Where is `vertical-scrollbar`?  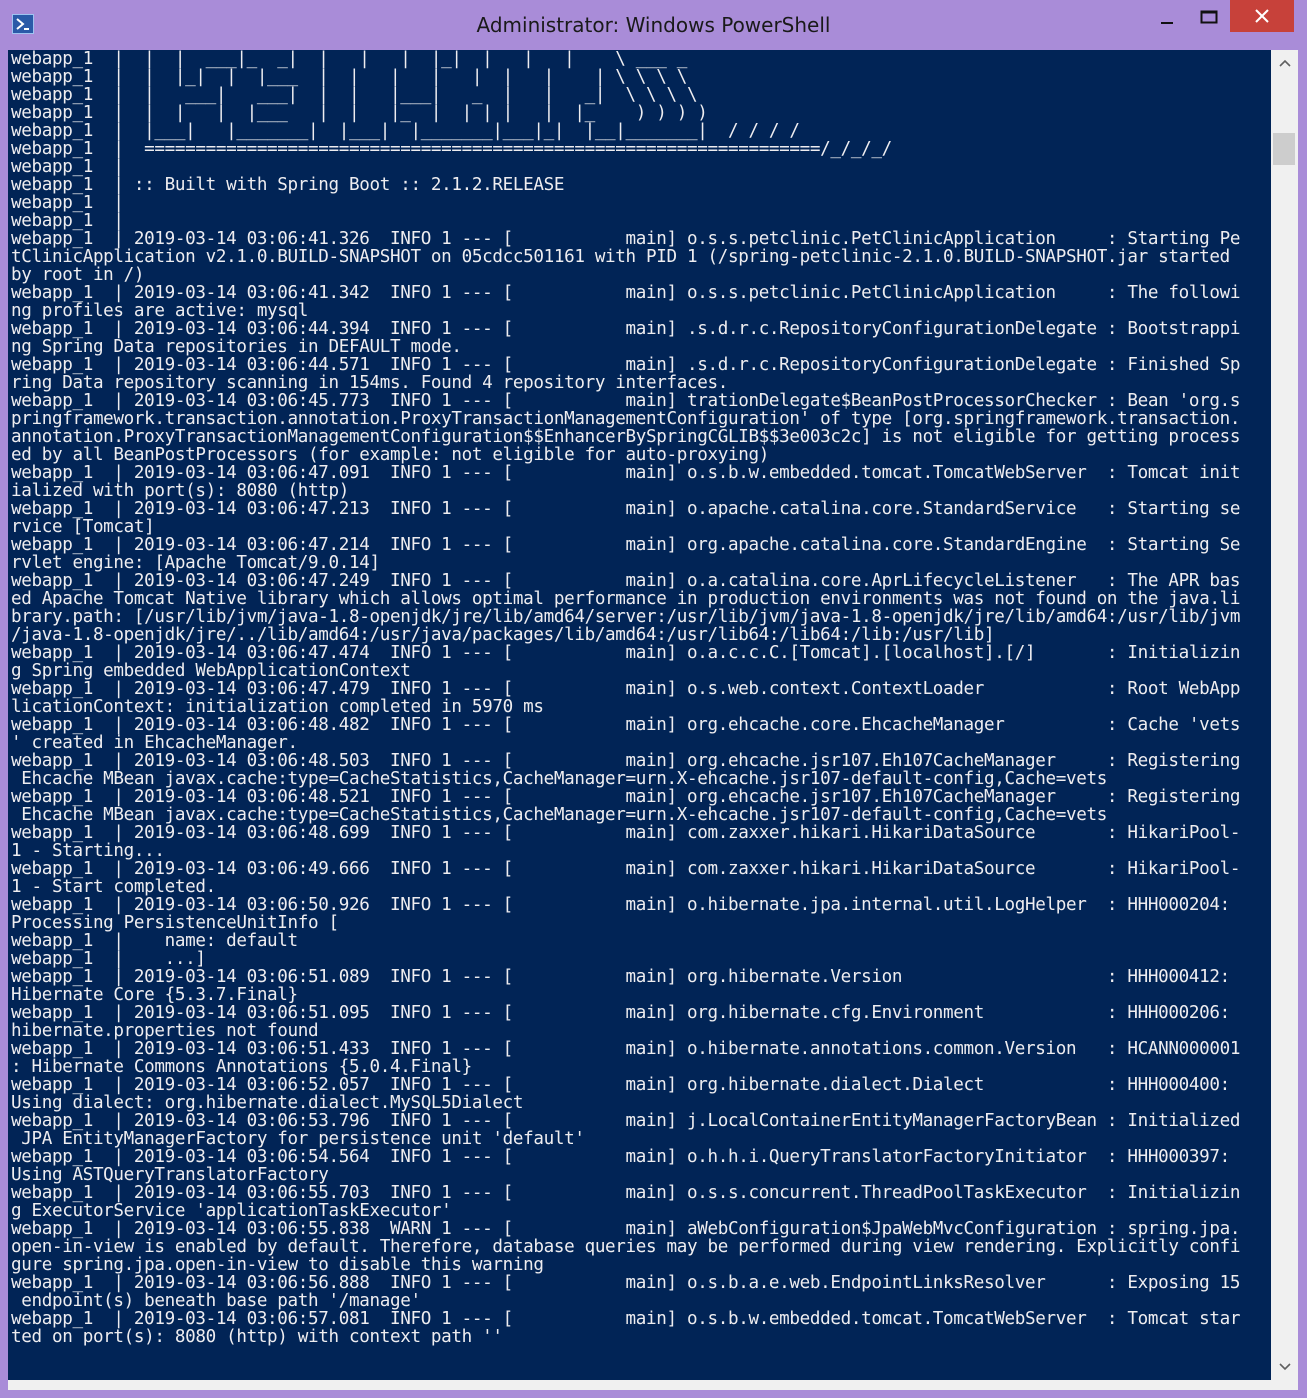
vertical-scrollbar is located at coordinates (1284, 715).